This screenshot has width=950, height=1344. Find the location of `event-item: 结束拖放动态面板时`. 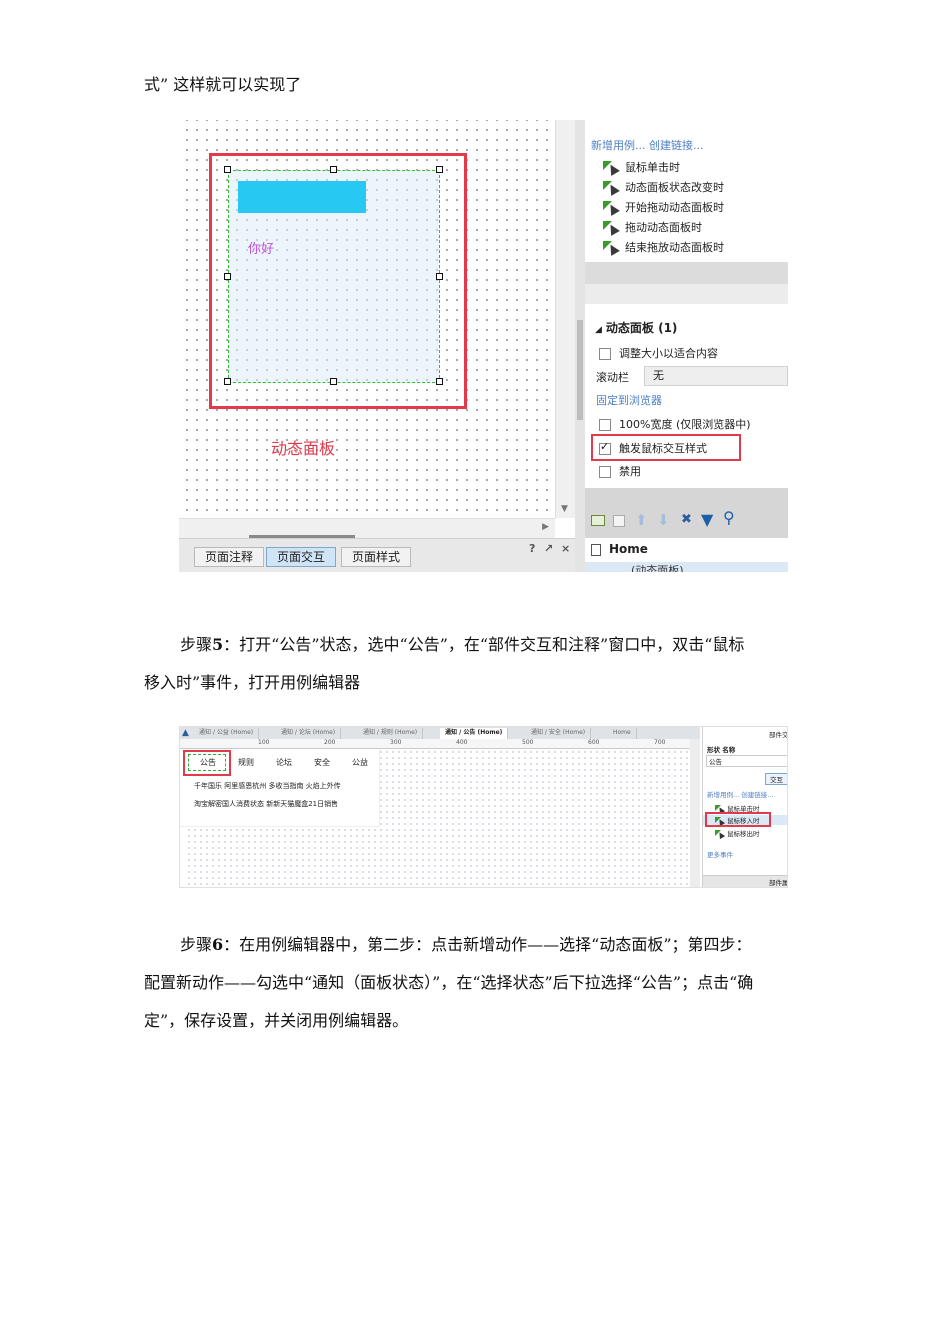

event-item: 结束拖放动态面板时 is located at coordinates (663, 248).